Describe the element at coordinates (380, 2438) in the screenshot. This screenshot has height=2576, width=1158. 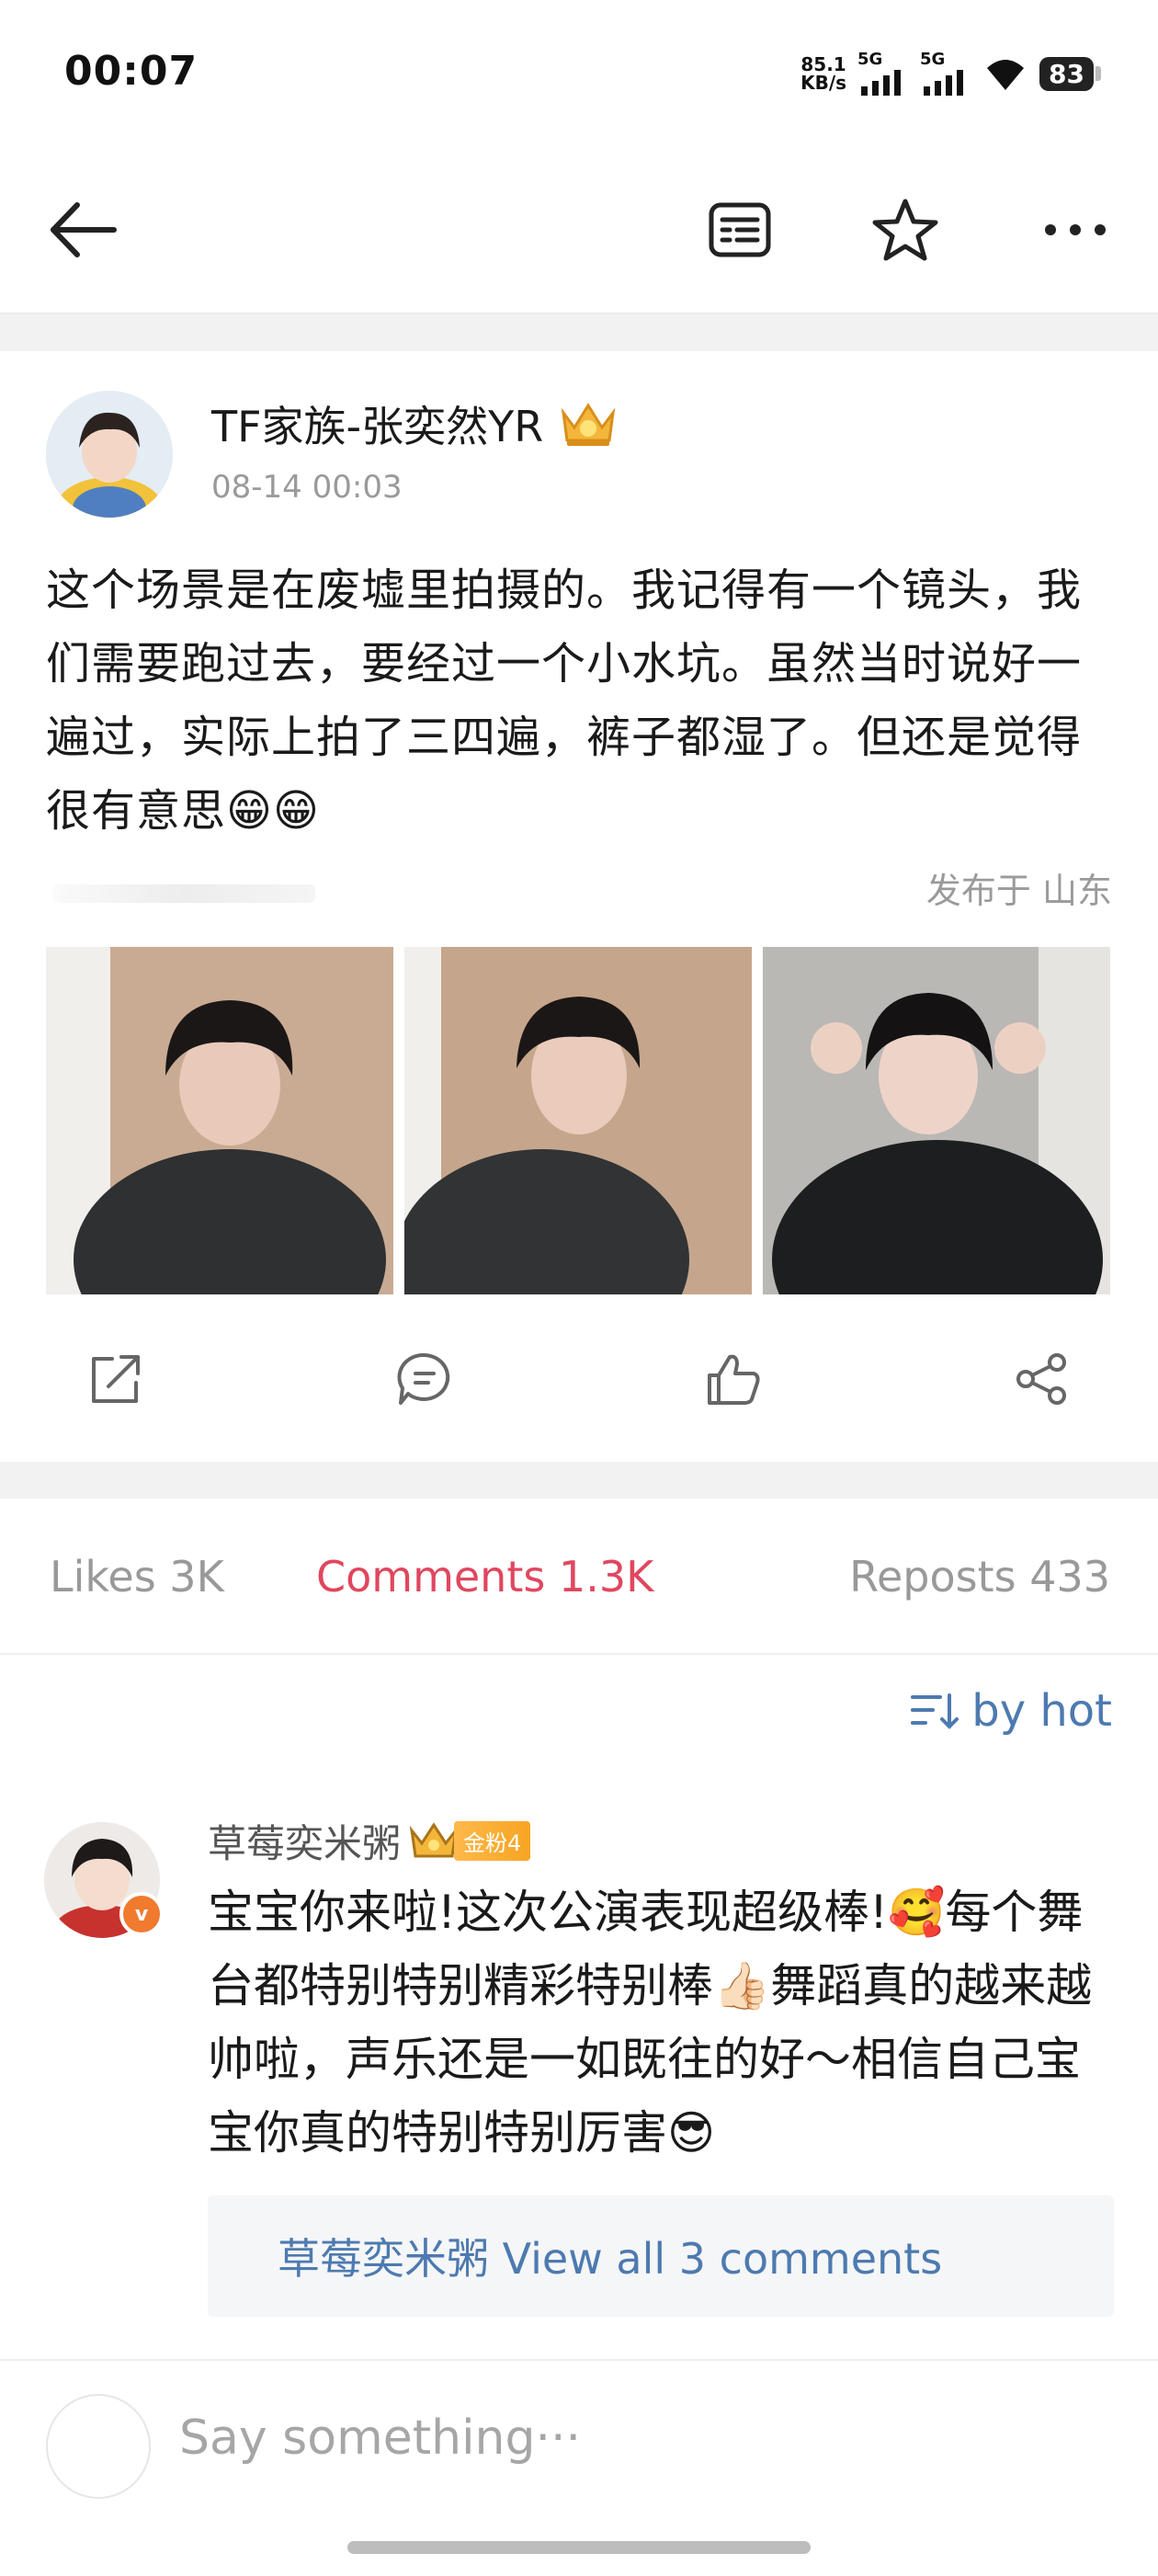
I see `comment-input: Say something···` at that location.